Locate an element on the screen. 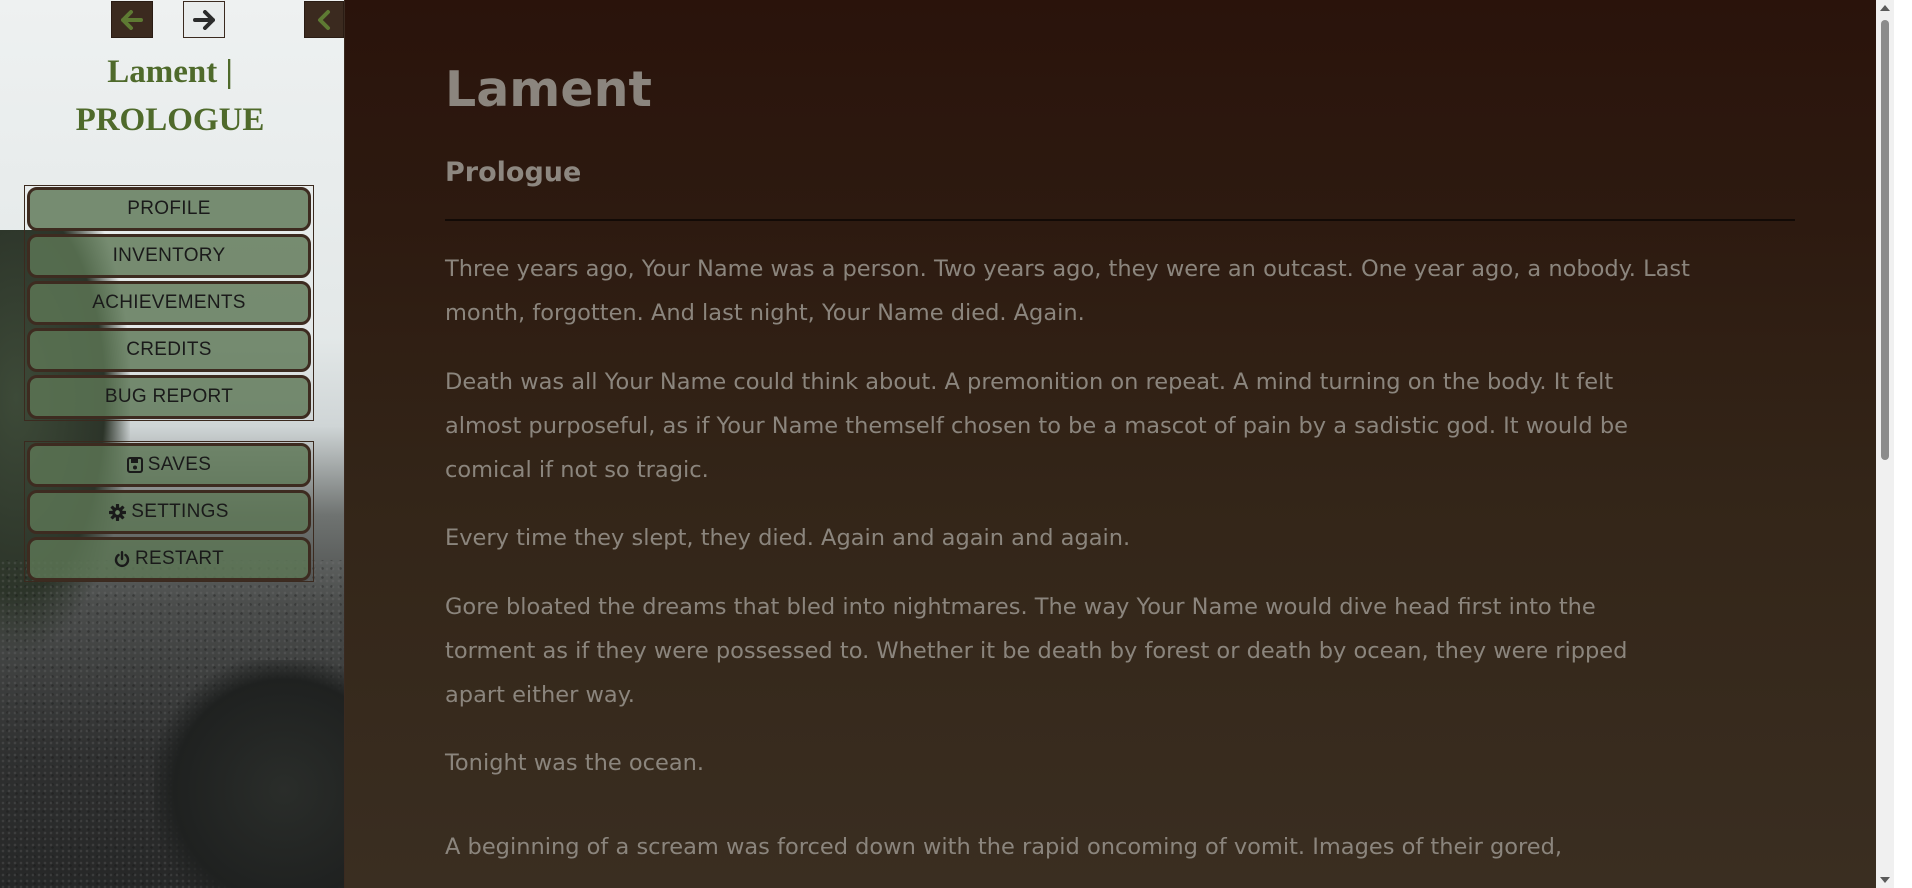 Image resolution: width=1912 pixels, height=888 pixels. restart-button: RESTART is located at coordinates (169, 559).